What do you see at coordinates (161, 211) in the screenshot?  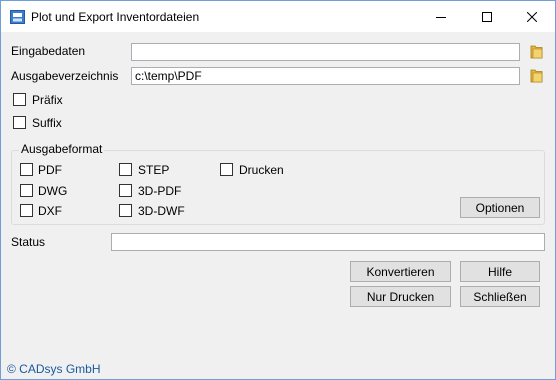 I see `dwf3d-label: 3D-DWF` at bounding box center [161, 211].